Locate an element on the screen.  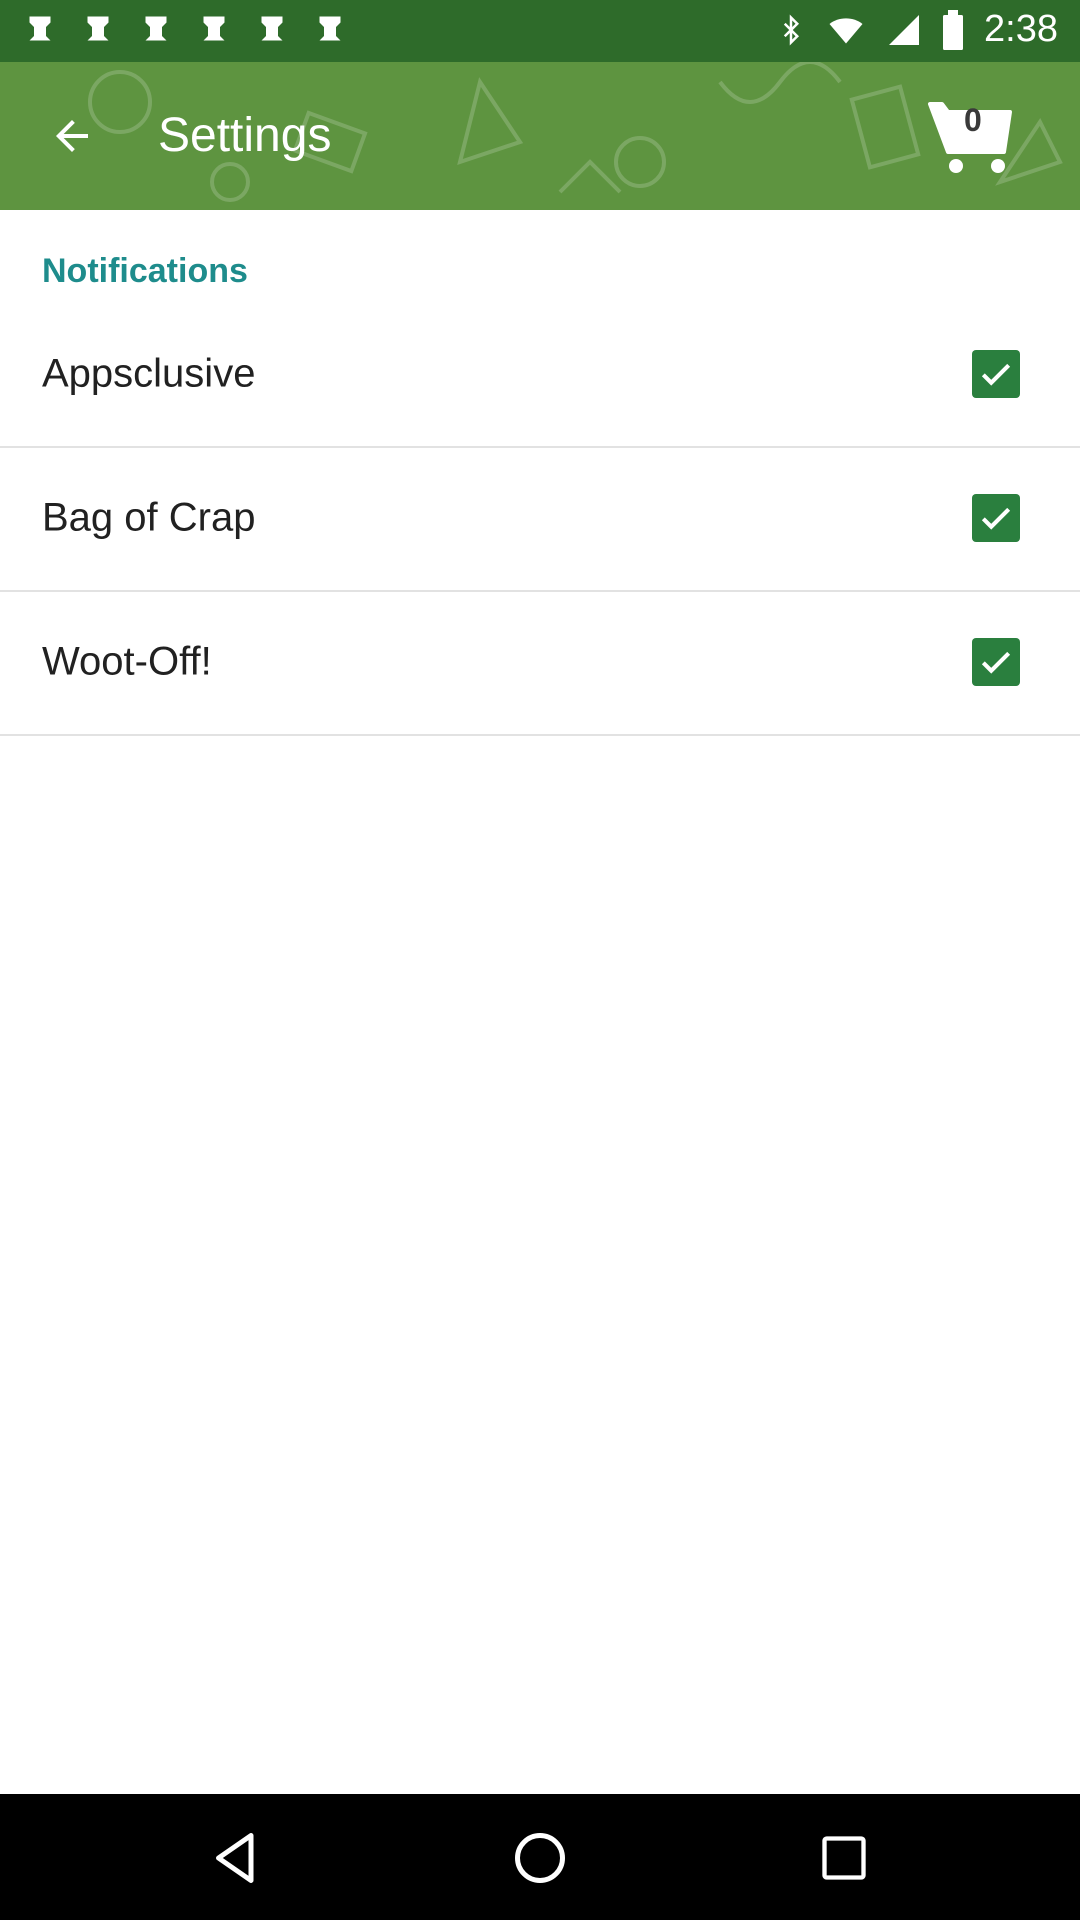
pref-row-appsclusive: Appsclusive is located at coordinates (540, 375).